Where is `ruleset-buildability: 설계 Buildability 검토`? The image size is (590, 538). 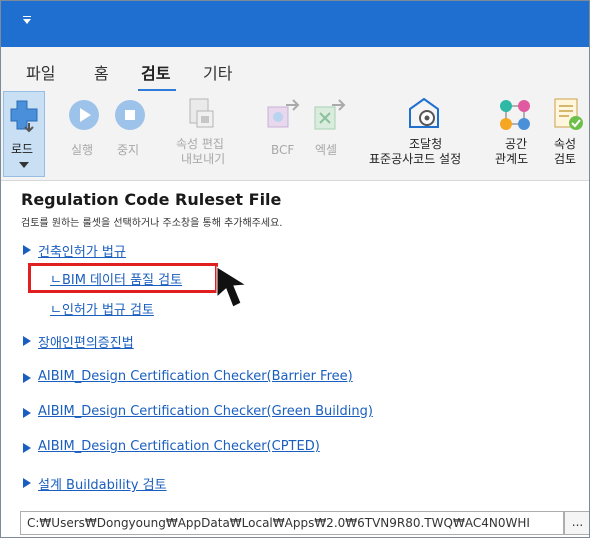 ruleset-buildability: 설계 Buildability 검토 is located at coordinates (102, 483).